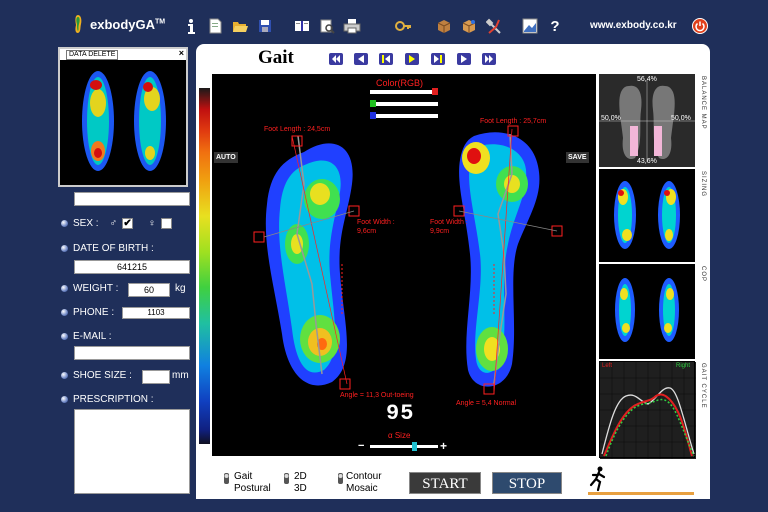 The width and height of the screenshot is (768, 512). I want to click on shoe-unit: mm, so click(180, 375).